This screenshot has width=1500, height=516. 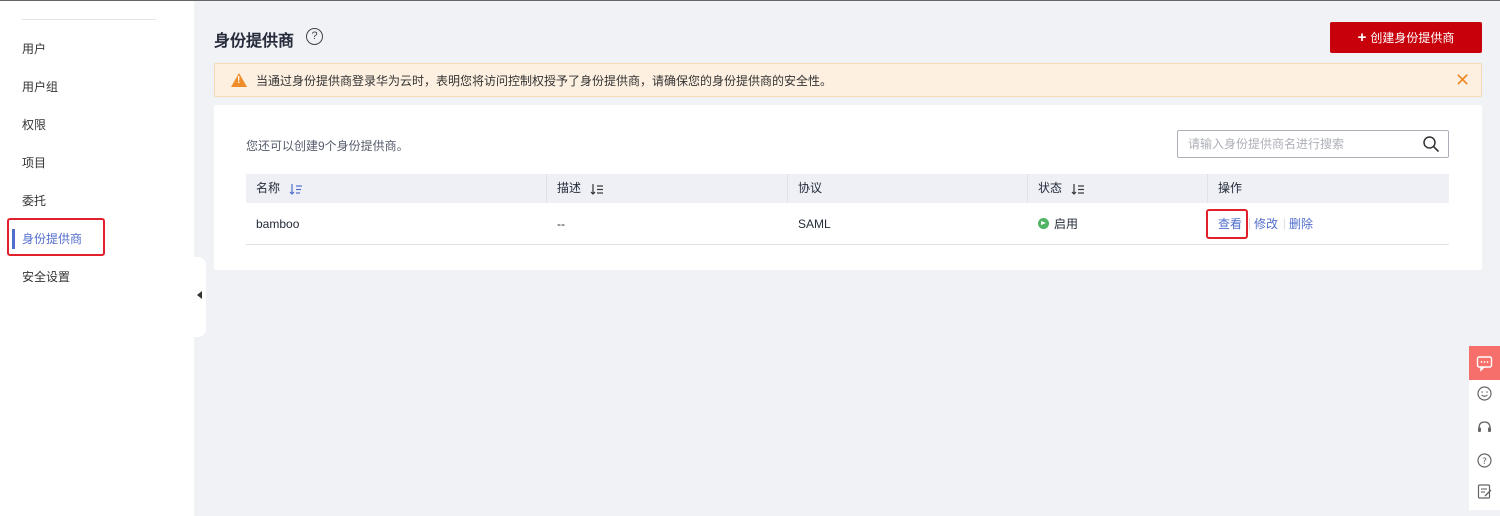 I want to click on column-header-label: 状态, so click(x=1050, y=188).